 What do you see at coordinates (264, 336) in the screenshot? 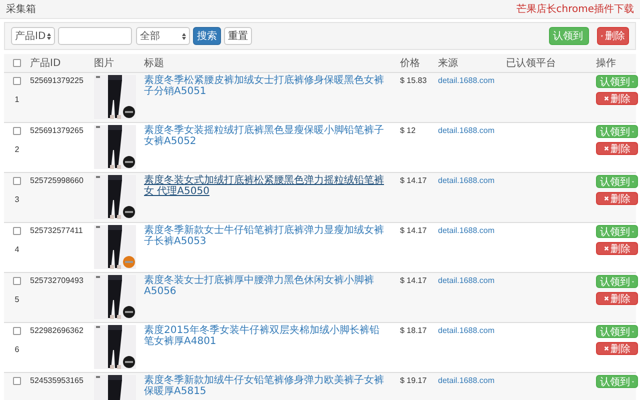
I see `product-title-link: 素度2015年冬季女装牛仔裤双层夹棉加绒小脚长裤铅笔女裤厚A4801` at bounding box center [264, 336].